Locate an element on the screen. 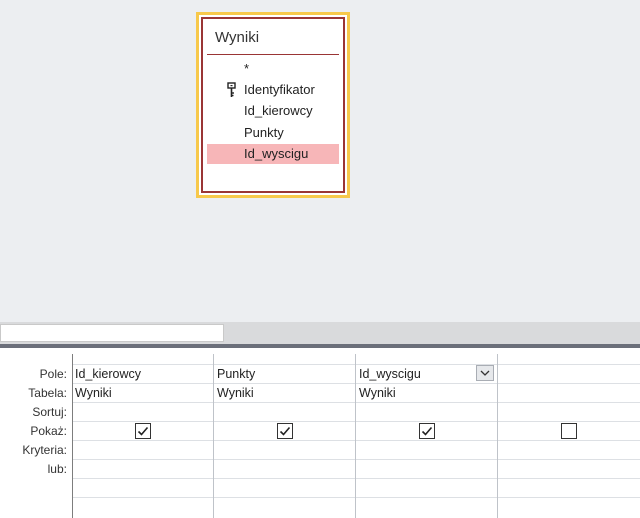  field-item-id-kierowcy: Id_kierowcy is located at coordinates (273, 111).